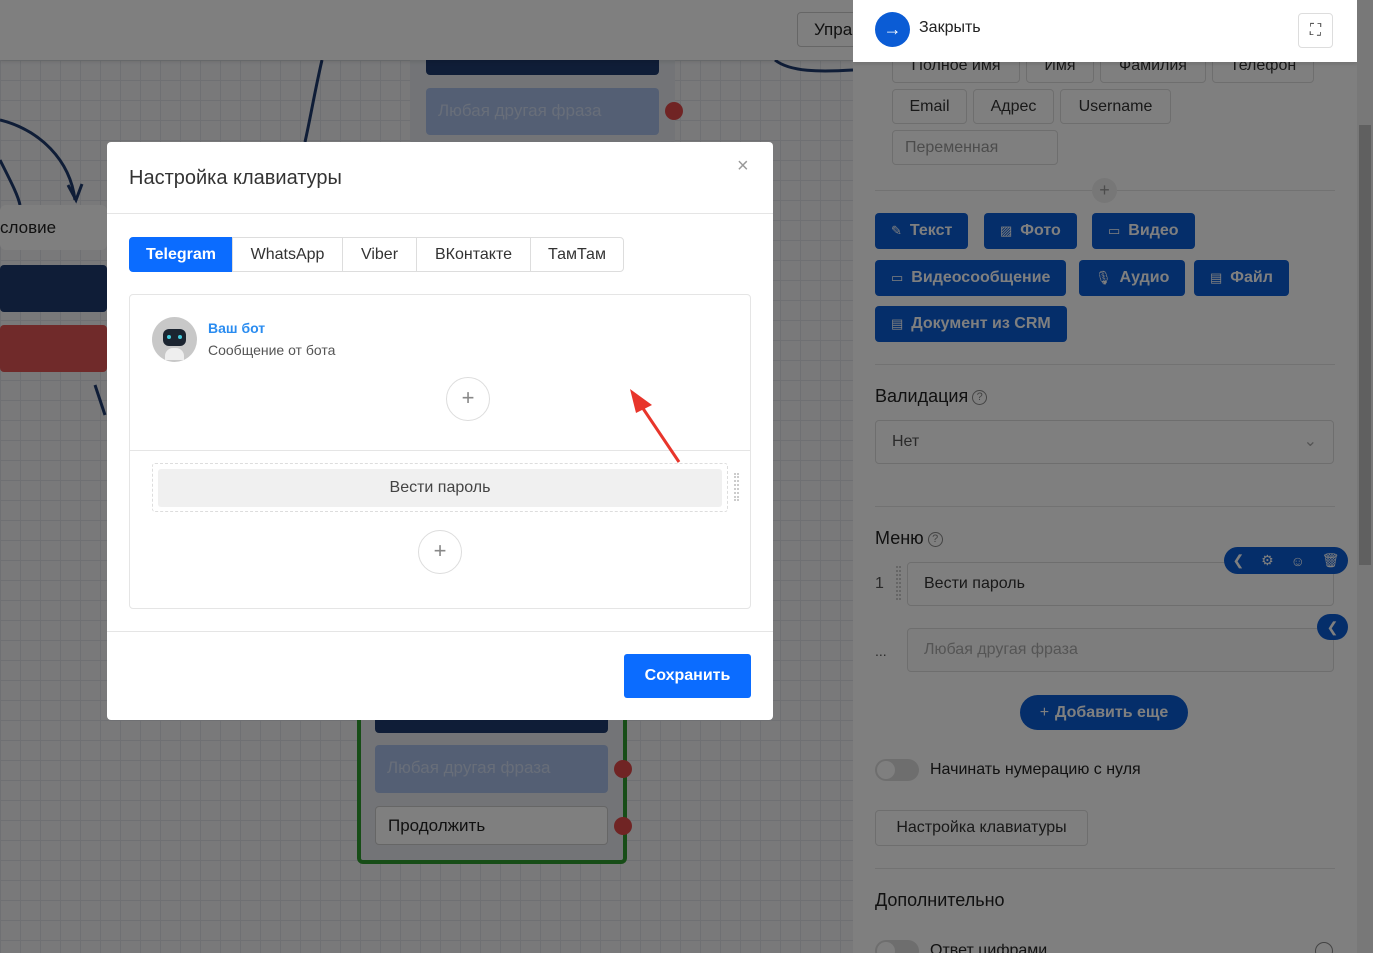 The height and width of the screenshot is (953, 1373). Describe the element at coordinates (577, 254) in the screenshot. I see `tab-tamtam: ТамТам` at that location.